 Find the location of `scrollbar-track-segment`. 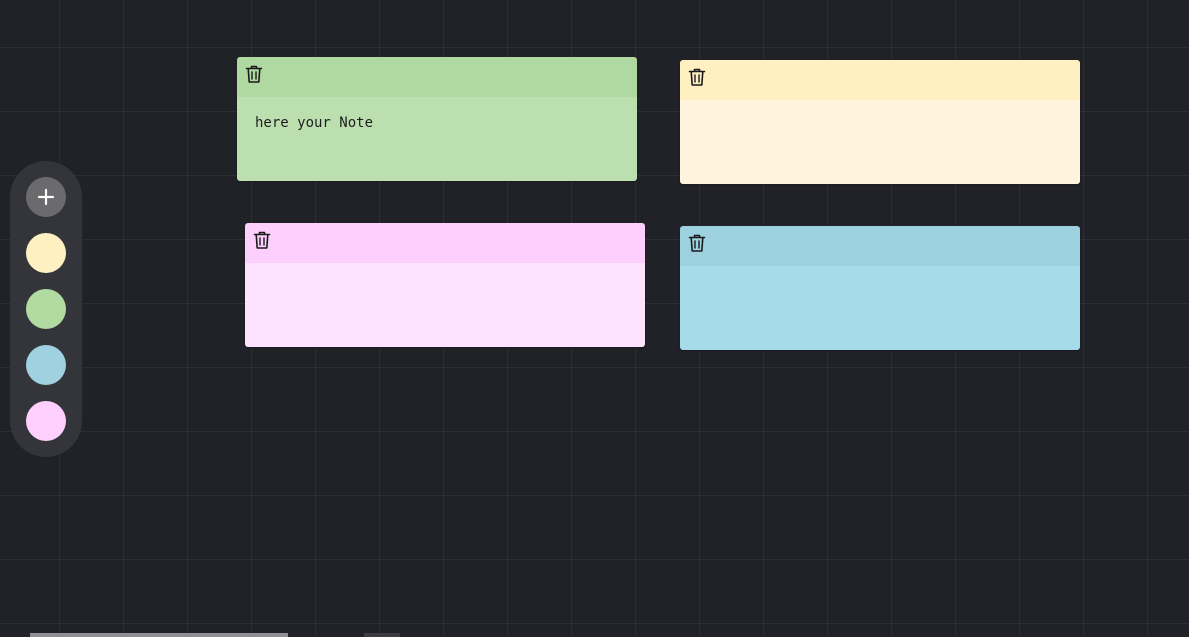

scrollbar-track-segment is located at coordinates (382, 635).